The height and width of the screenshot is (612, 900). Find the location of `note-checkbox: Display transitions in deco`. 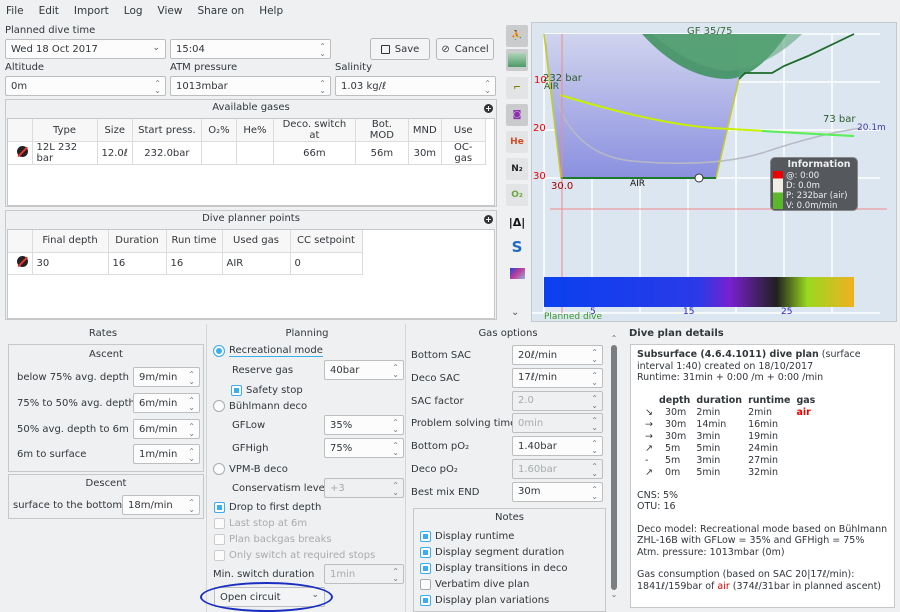

note-checkbox: Display transitions in deco is located at coordinates (493, 568).